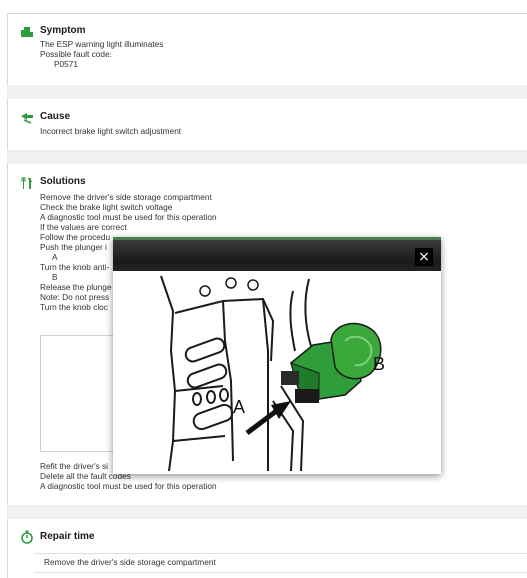 This screenshot has width=527, height=578. Describe the element at coordinates (63, 30) in the screenshot. I see `symptom-title: Symptom` at that location.